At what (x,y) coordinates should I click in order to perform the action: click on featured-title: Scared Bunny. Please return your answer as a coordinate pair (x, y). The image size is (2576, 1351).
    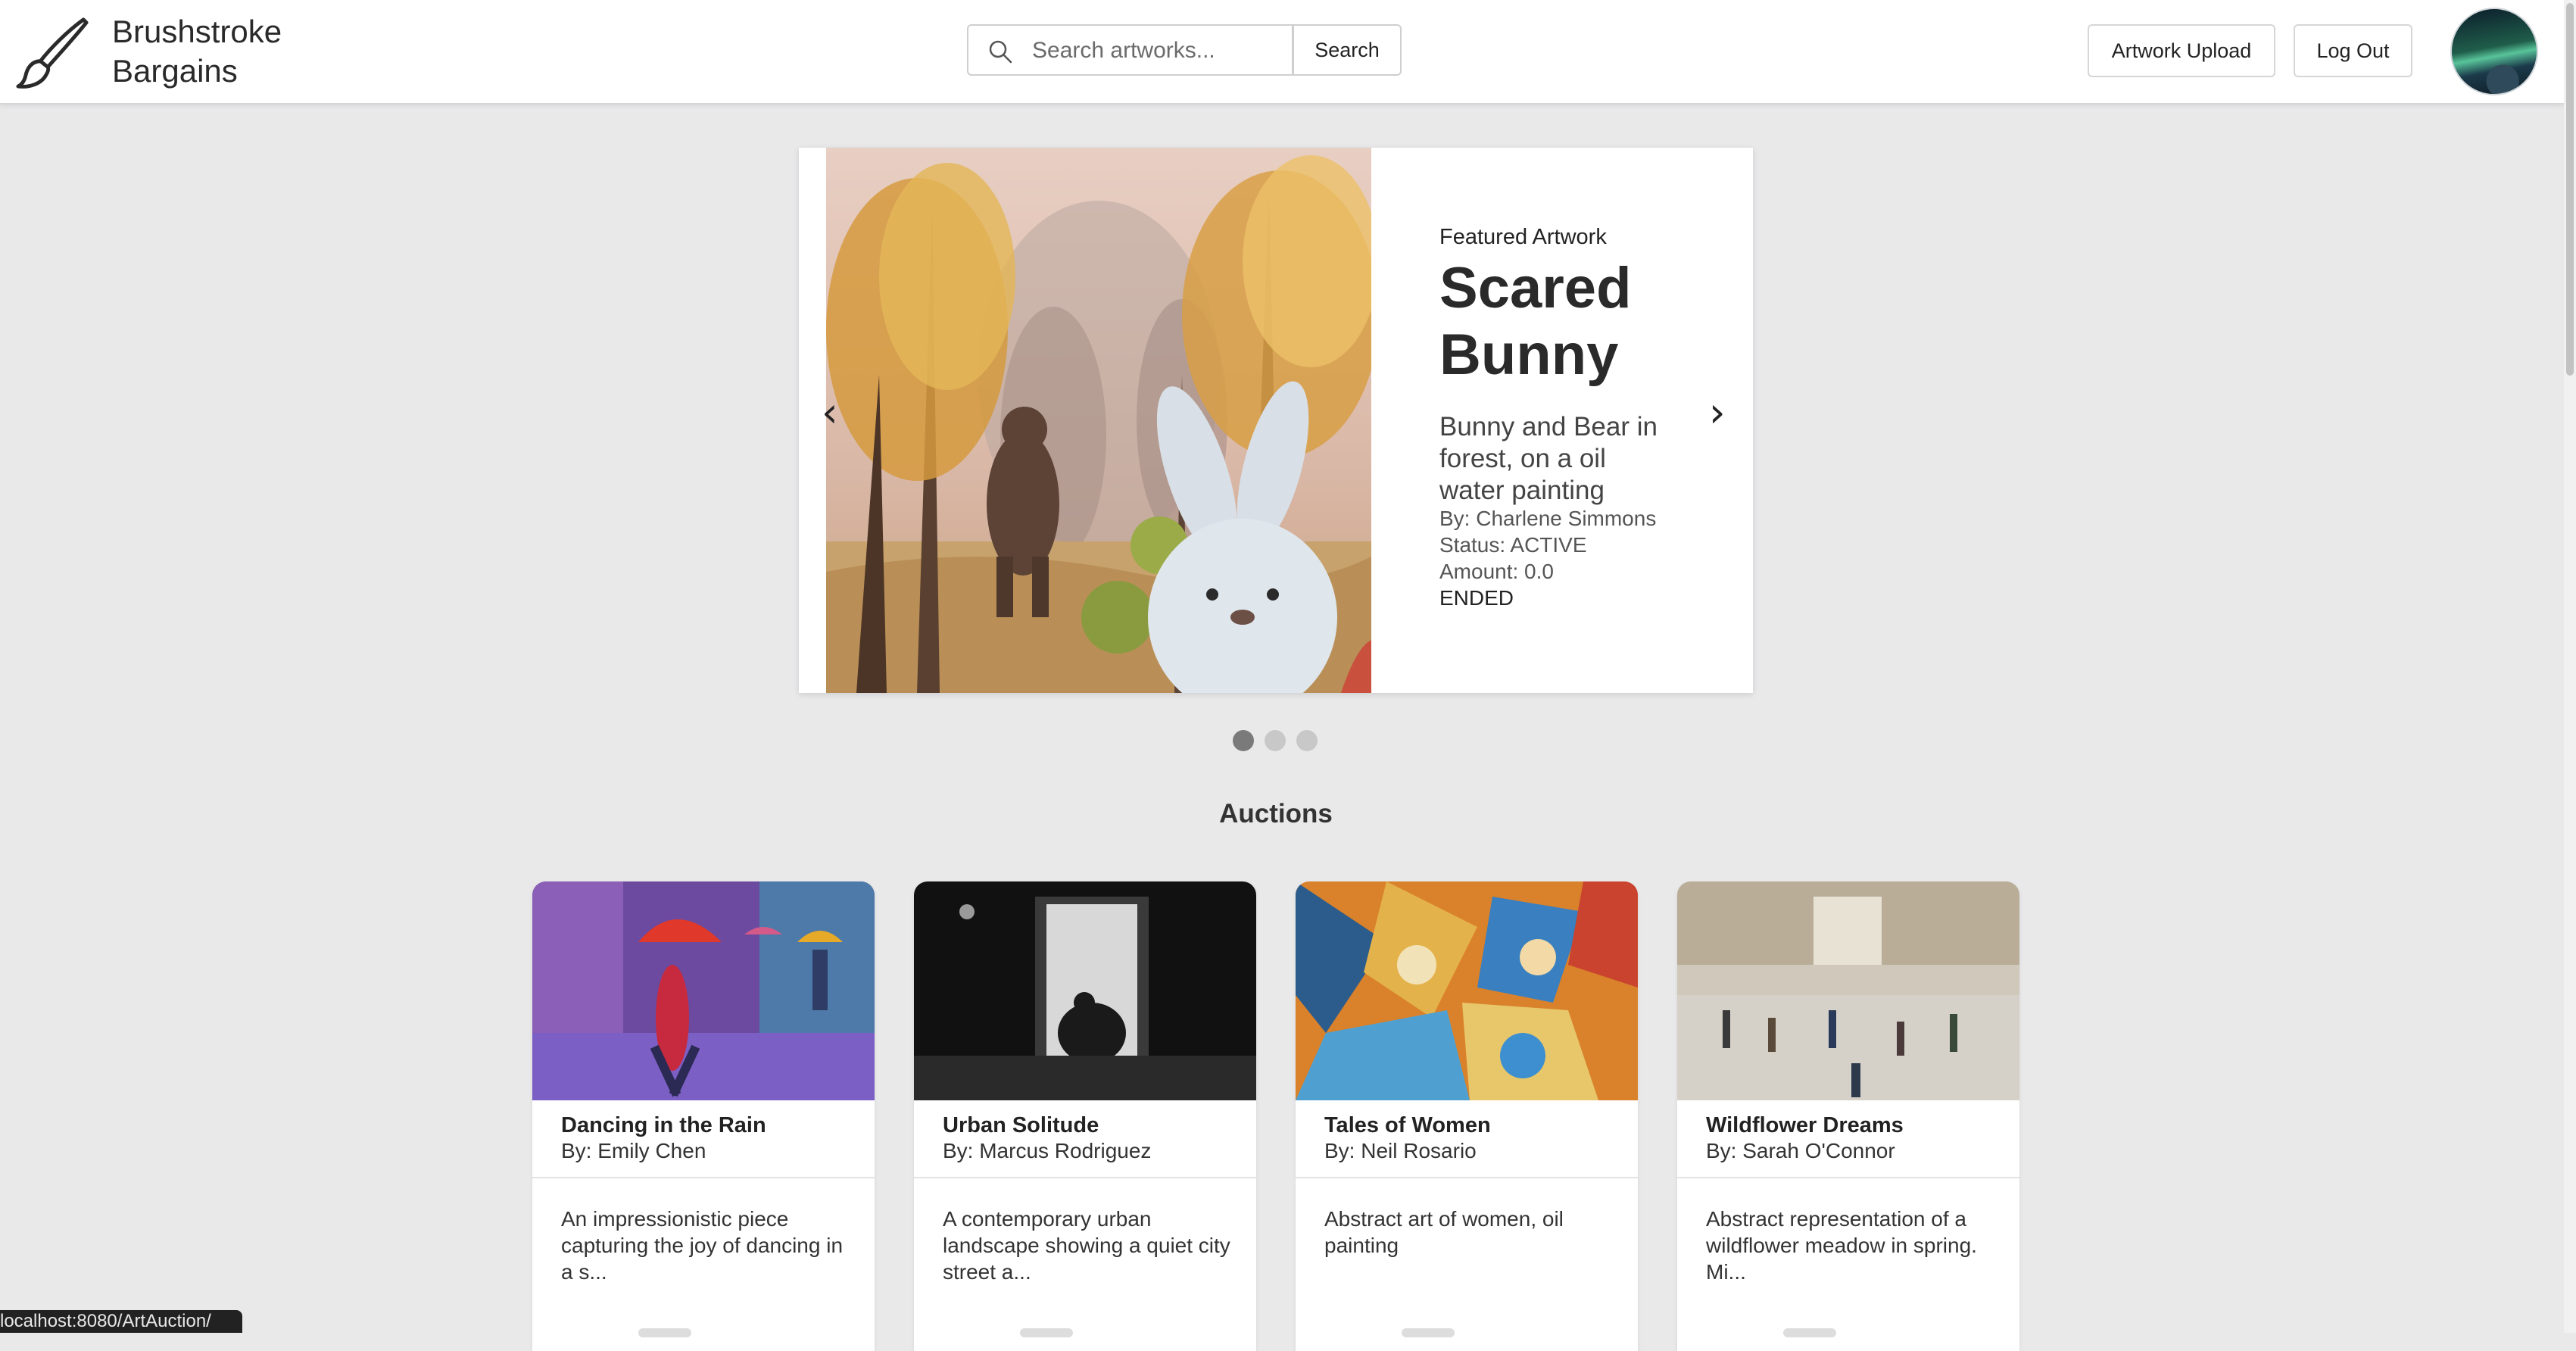
    Looking at the image, I should click on (1535, 322).